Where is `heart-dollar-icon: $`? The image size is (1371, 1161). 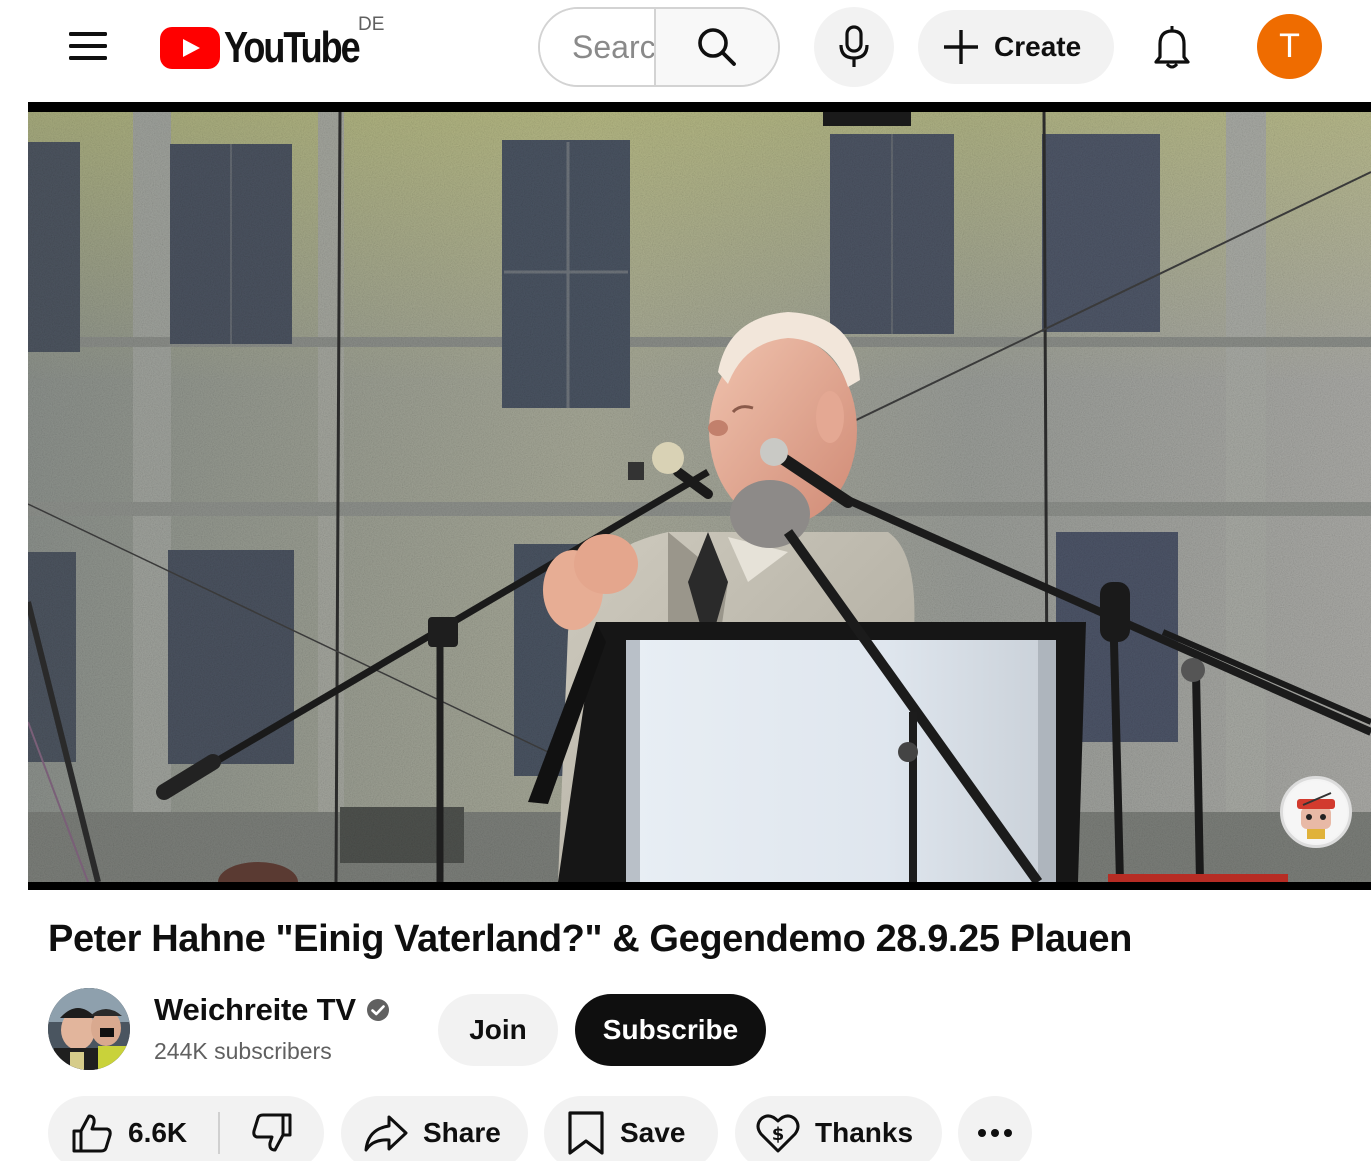 heart-dollar-icon: $ is located at coordinates (778, 1133).